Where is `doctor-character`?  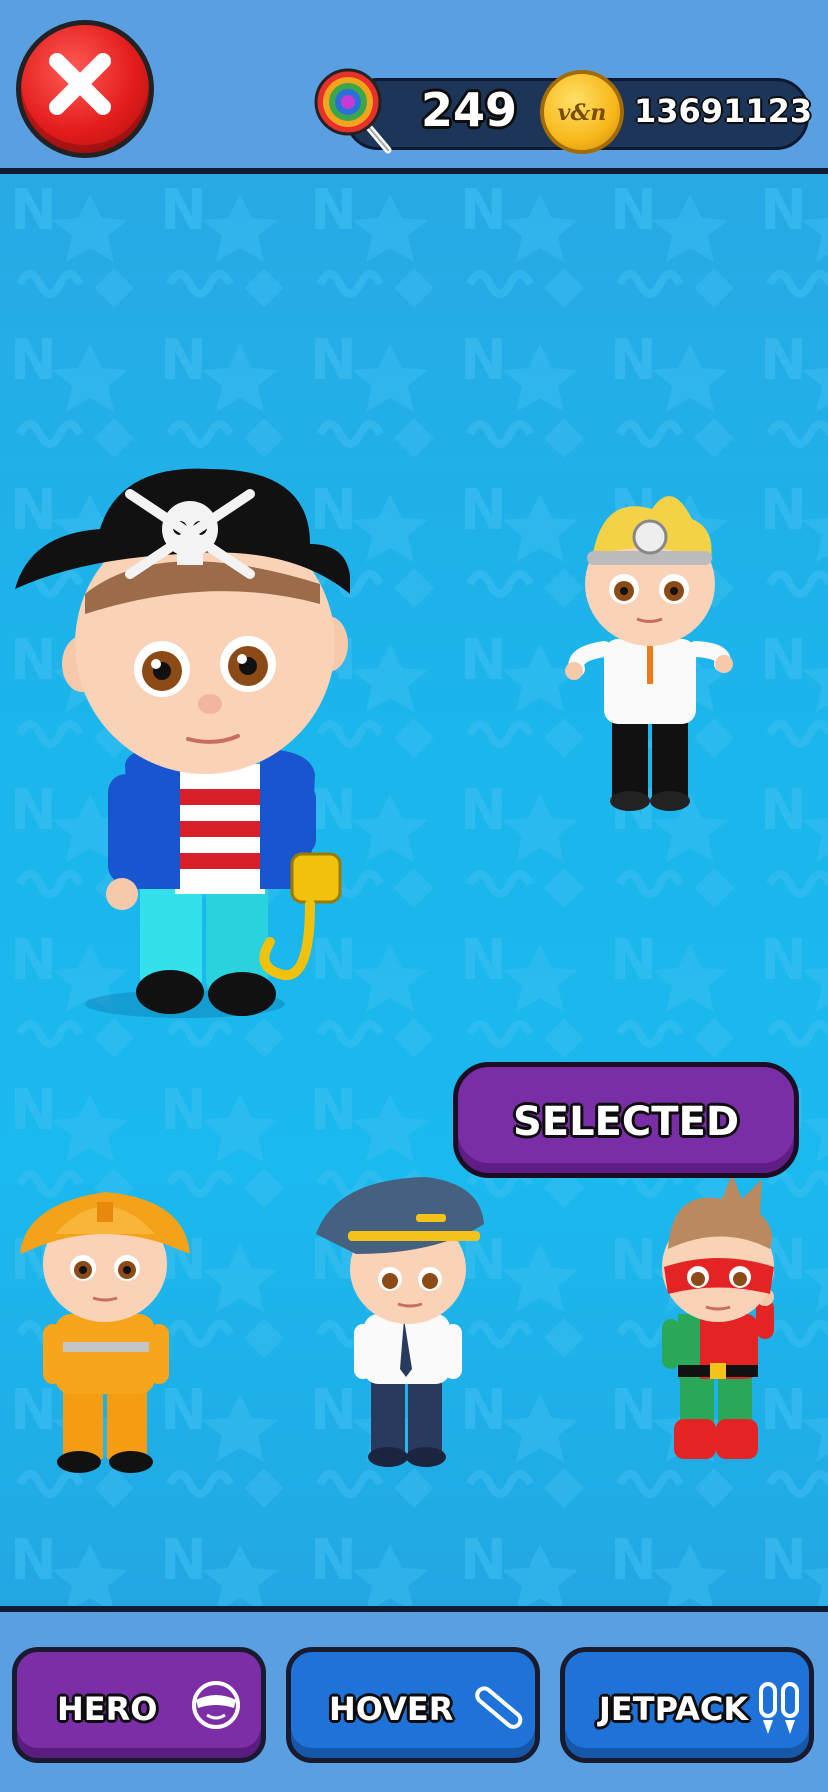
doctor-character is located at coordinates (652, 649).